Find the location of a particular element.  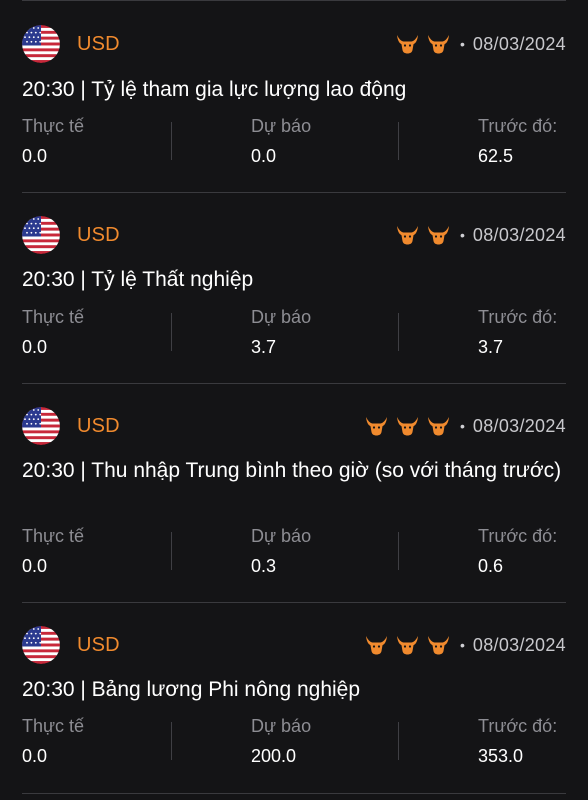

forecast-value: 0.0 is located at coordinates (264, 156).